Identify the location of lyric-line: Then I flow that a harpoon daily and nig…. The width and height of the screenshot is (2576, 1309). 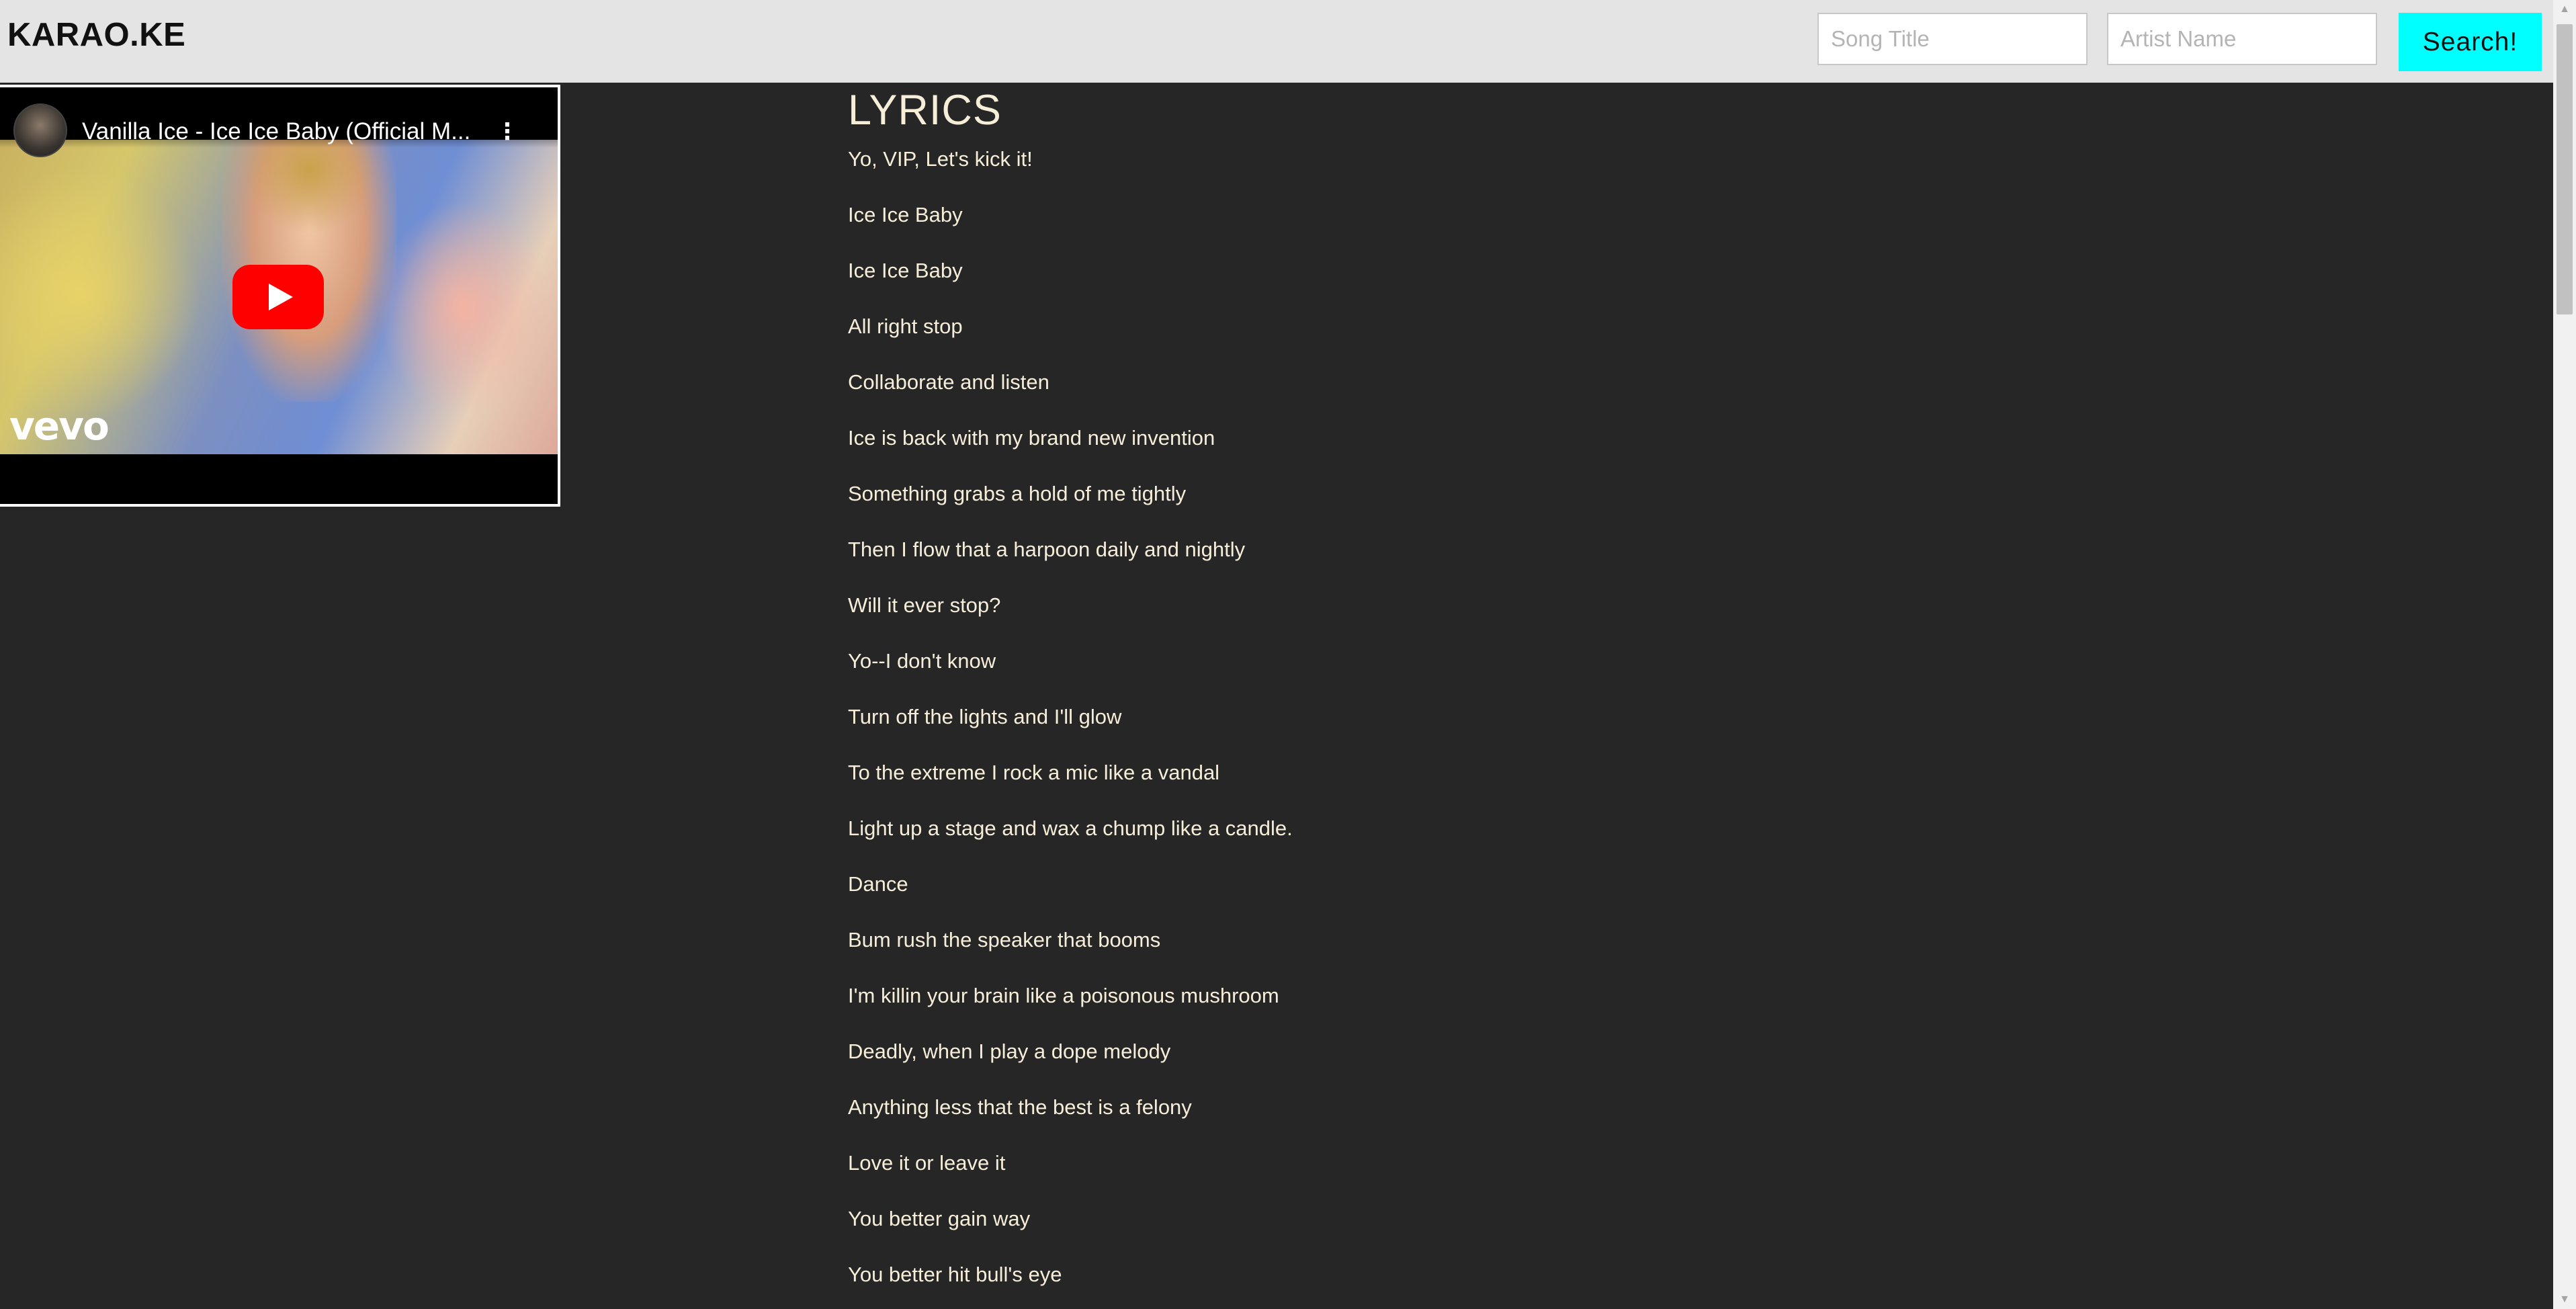
(1047, 549).